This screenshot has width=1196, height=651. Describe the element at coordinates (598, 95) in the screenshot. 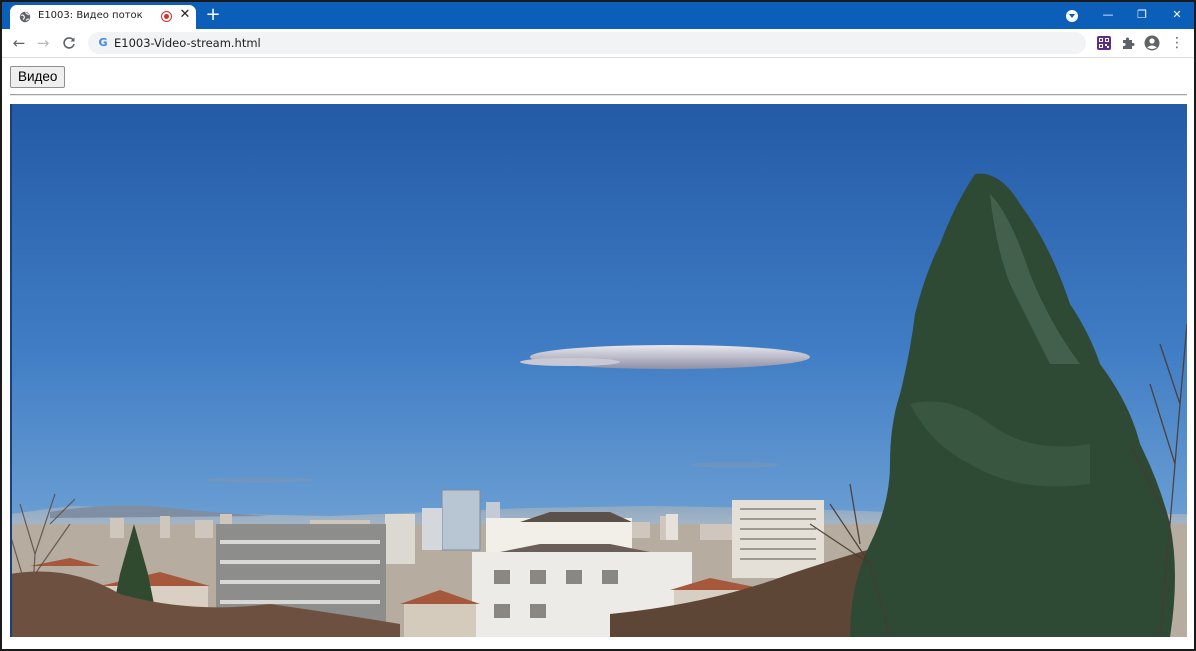

I see `divider` at that location.